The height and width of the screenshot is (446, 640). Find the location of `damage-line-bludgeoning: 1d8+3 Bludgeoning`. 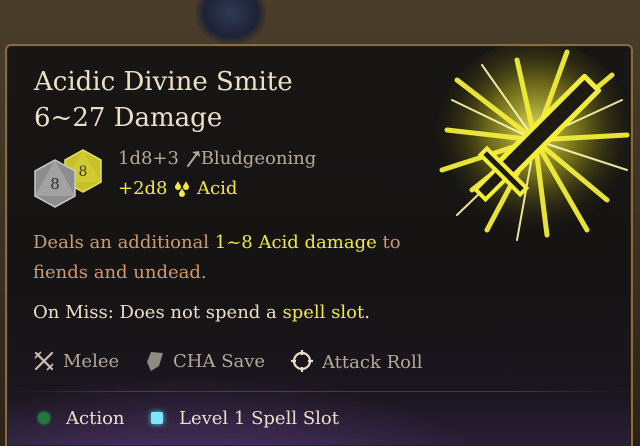

damage-line-bludgeoning: 1d8+3 Bludgeoning is located at coordinates (217, 159).